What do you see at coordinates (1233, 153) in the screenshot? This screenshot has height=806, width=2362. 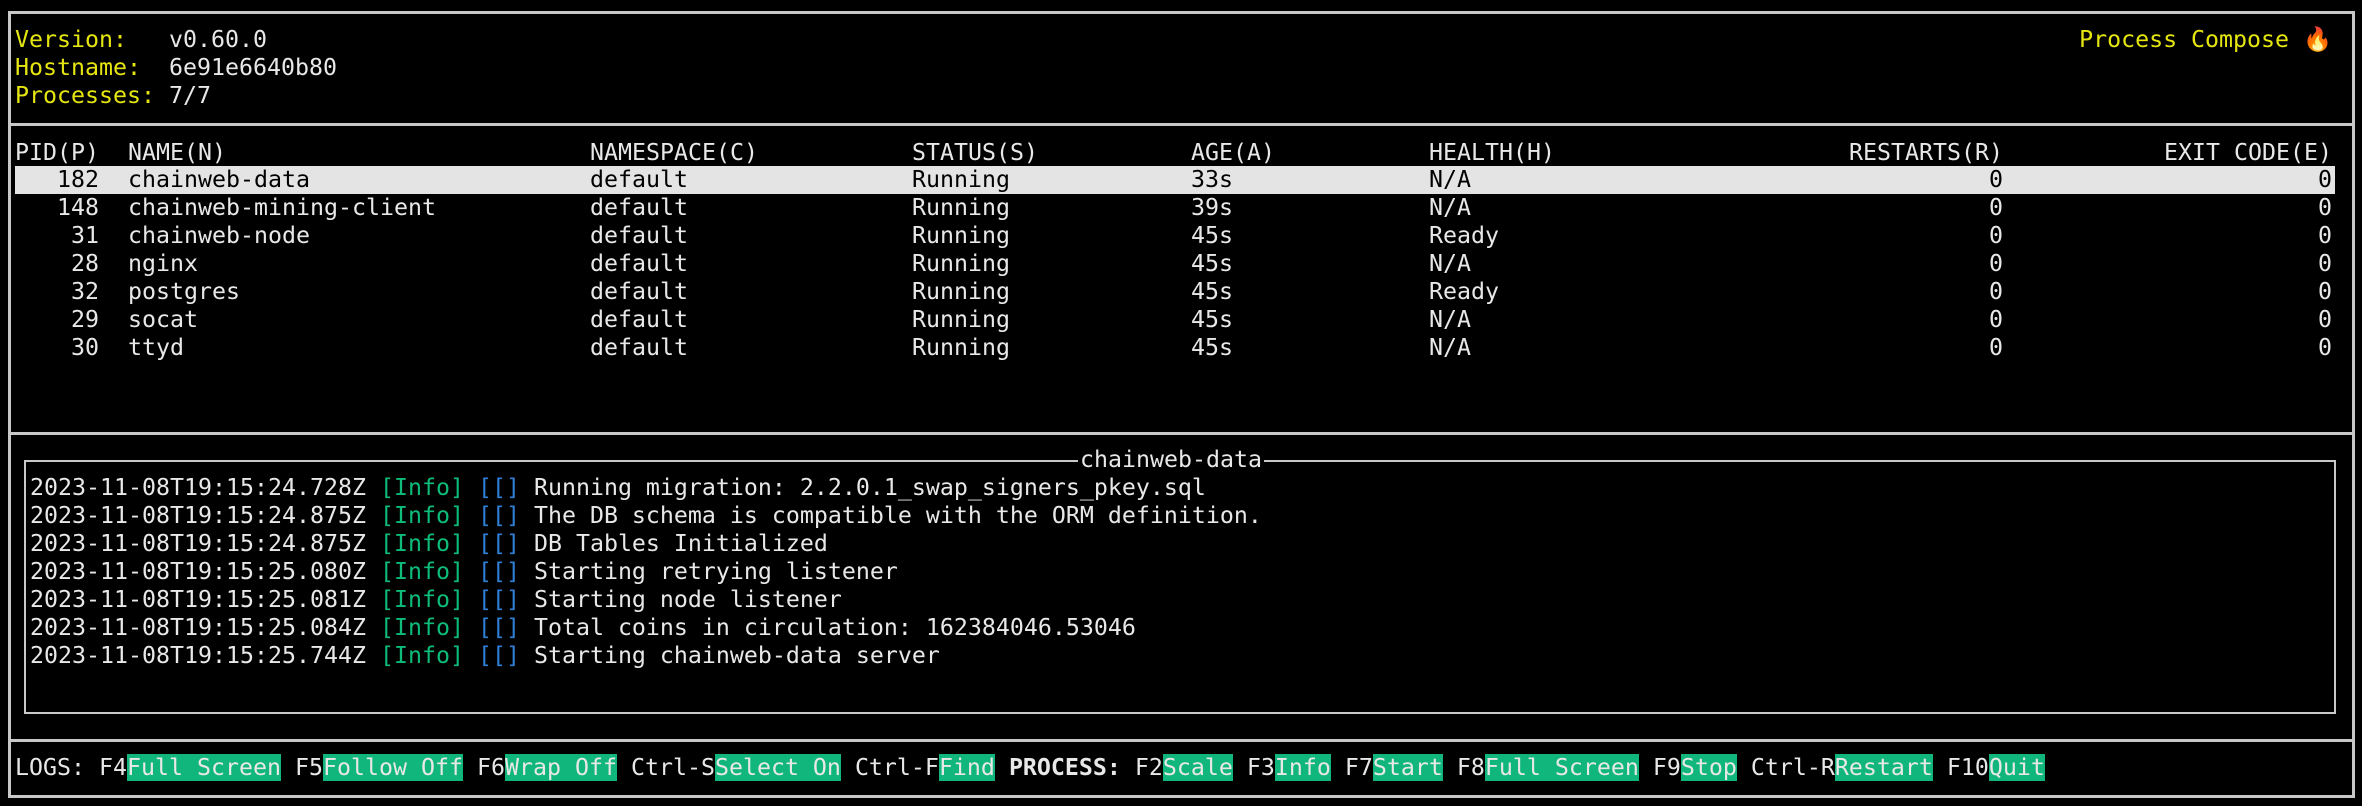 I see `column-header-age: AGE(A)` at bounding box center [1233, 153].